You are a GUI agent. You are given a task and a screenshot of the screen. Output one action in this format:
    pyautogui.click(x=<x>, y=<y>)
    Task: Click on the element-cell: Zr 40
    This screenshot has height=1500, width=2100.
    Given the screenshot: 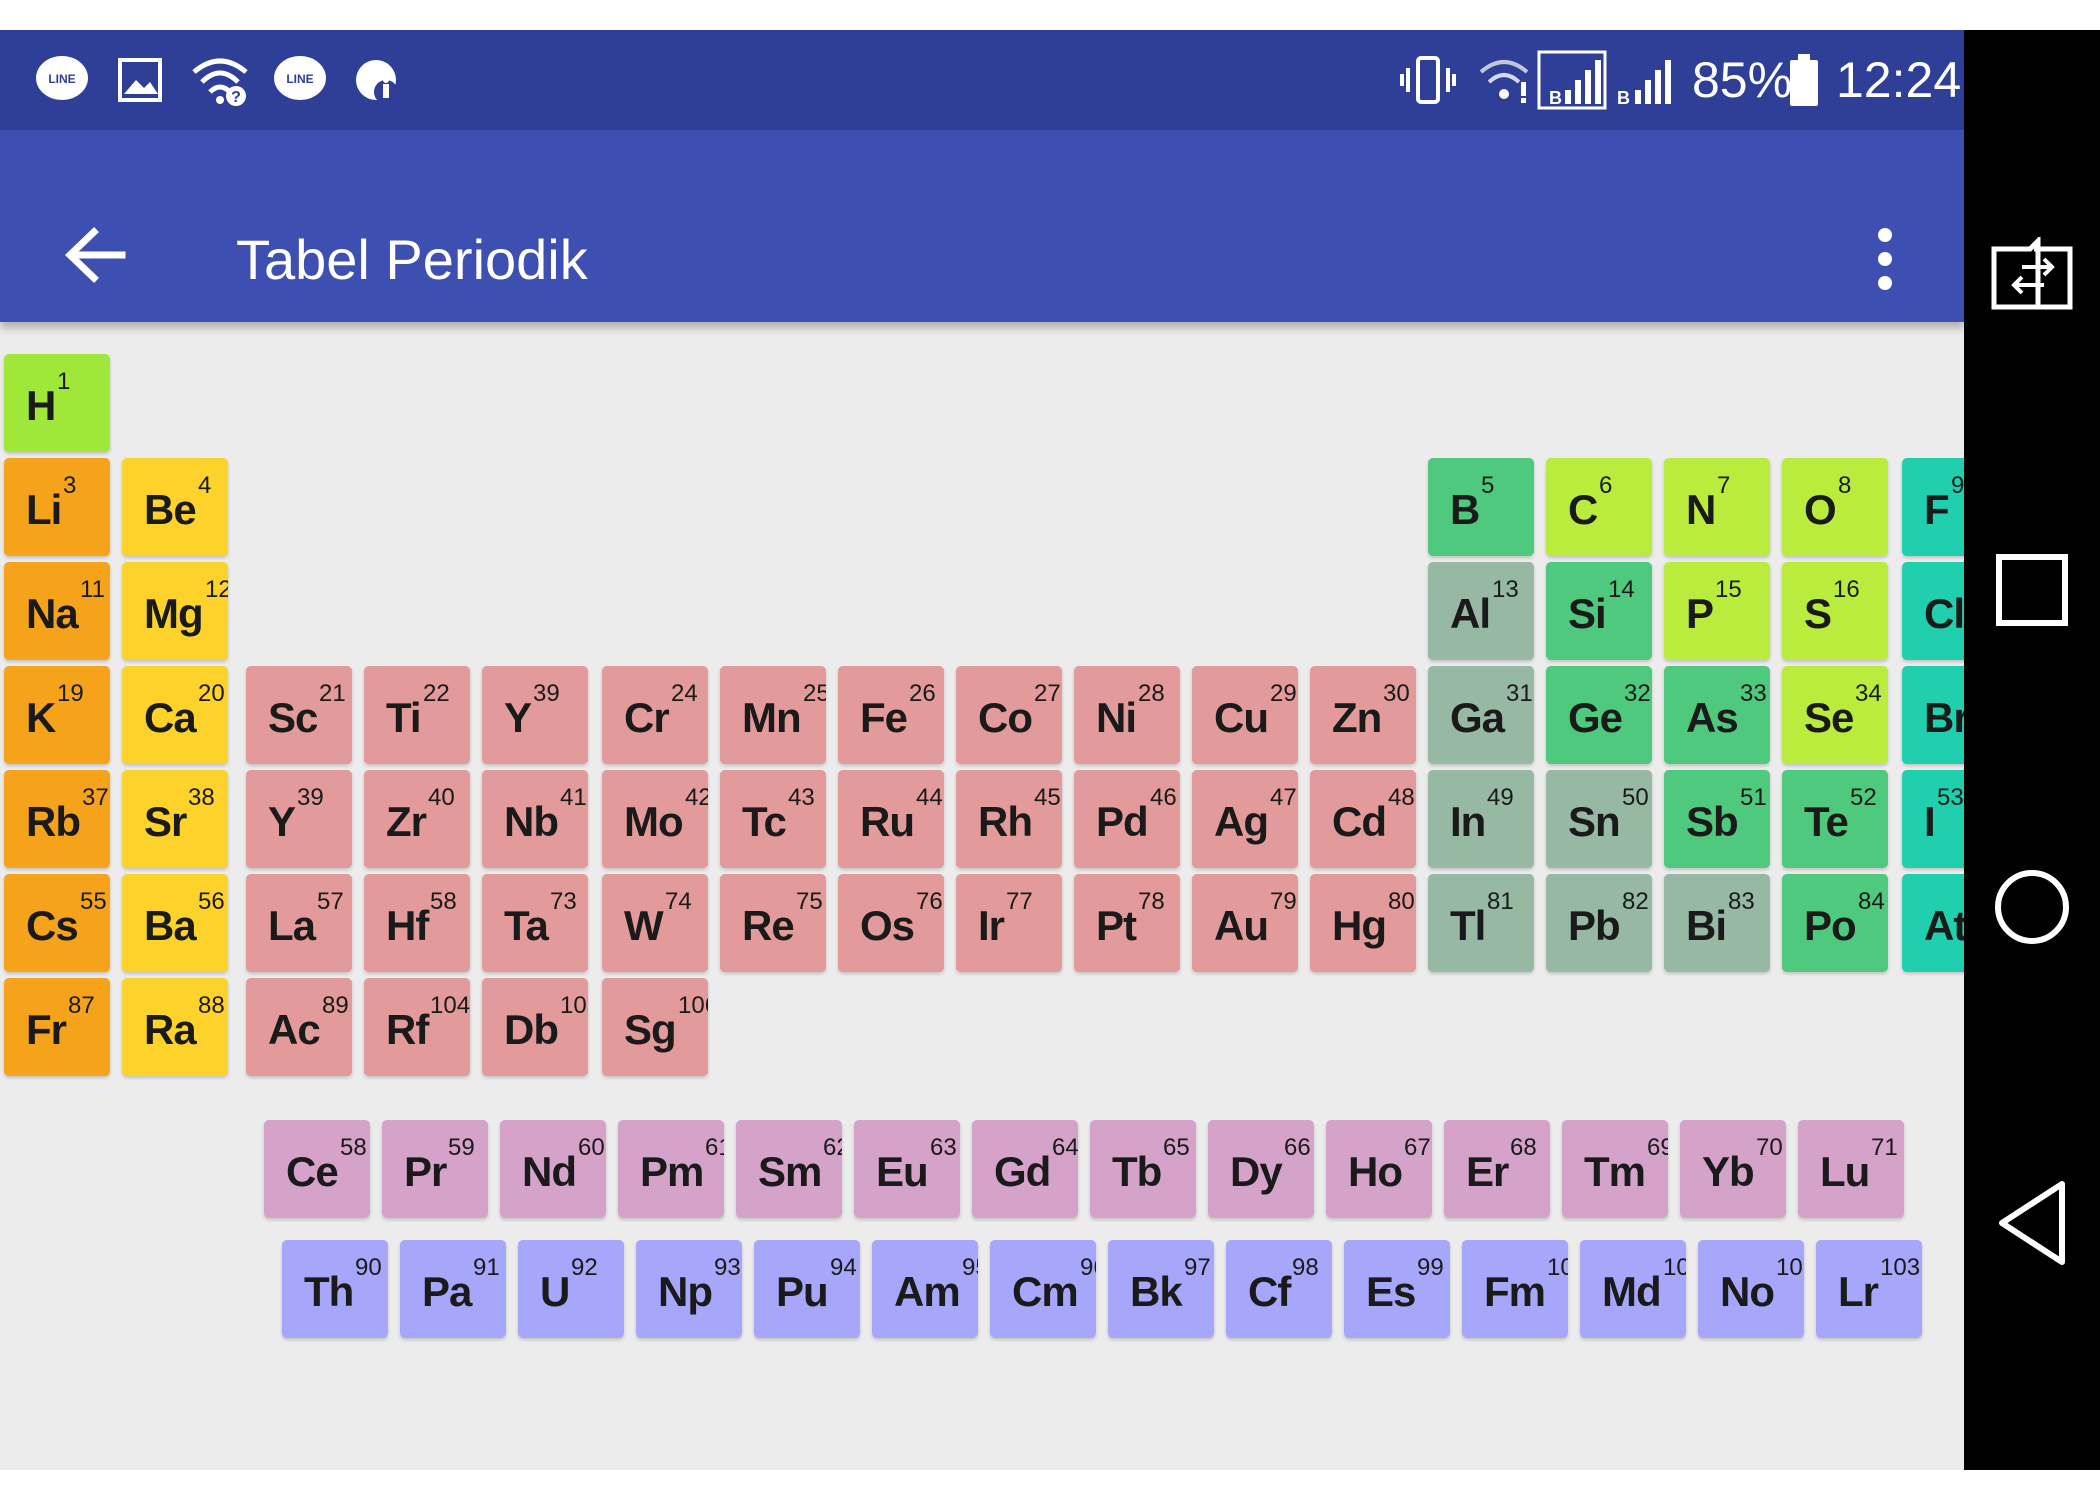 What is the action you would take?
    pyautogui.click(x=417, y=819)
    